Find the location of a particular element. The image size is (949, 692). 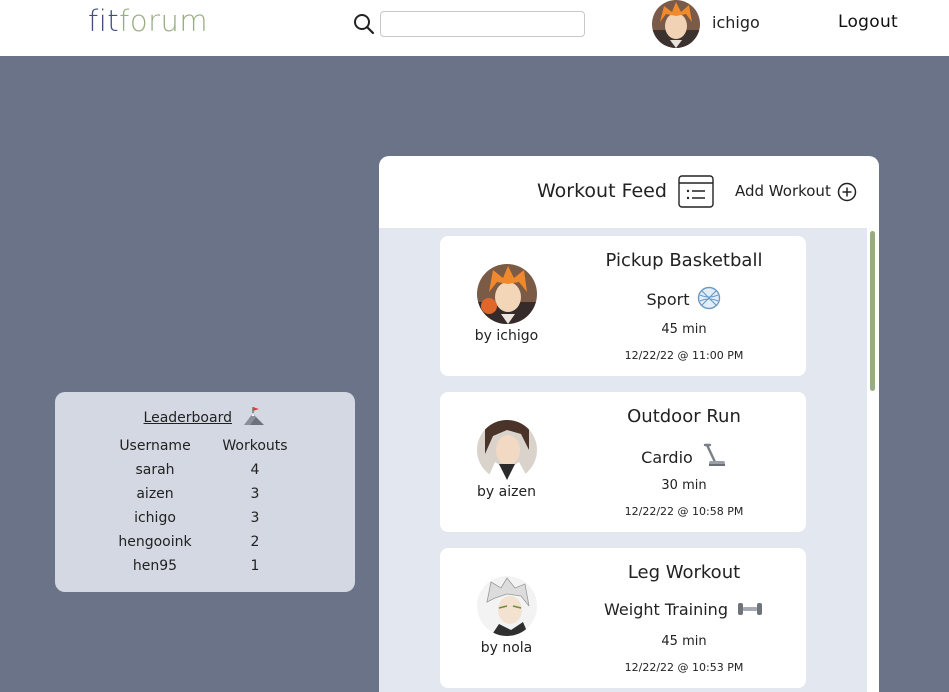

leaderboard-row: aizen 3 is located at coordinates (205, 498).